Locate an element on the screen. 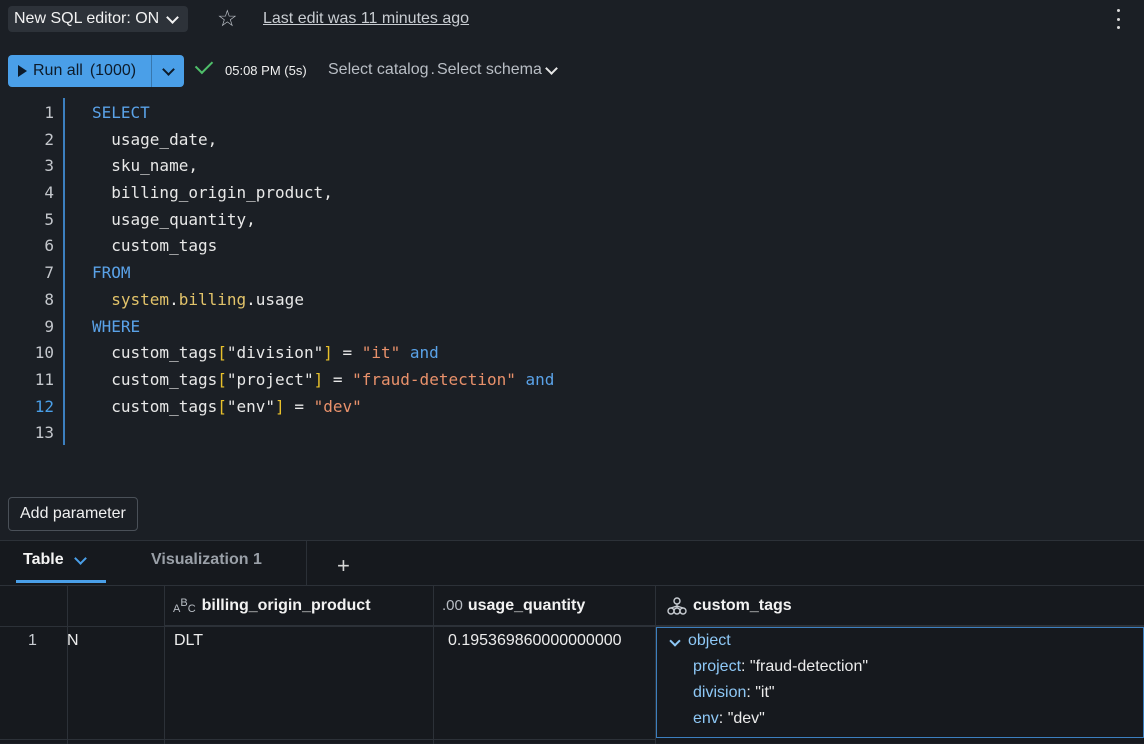 The height and width of the screenshot is (744, 1144). code-line: custom_tags["env"] = "dev" is located at coordinates (323, 407).